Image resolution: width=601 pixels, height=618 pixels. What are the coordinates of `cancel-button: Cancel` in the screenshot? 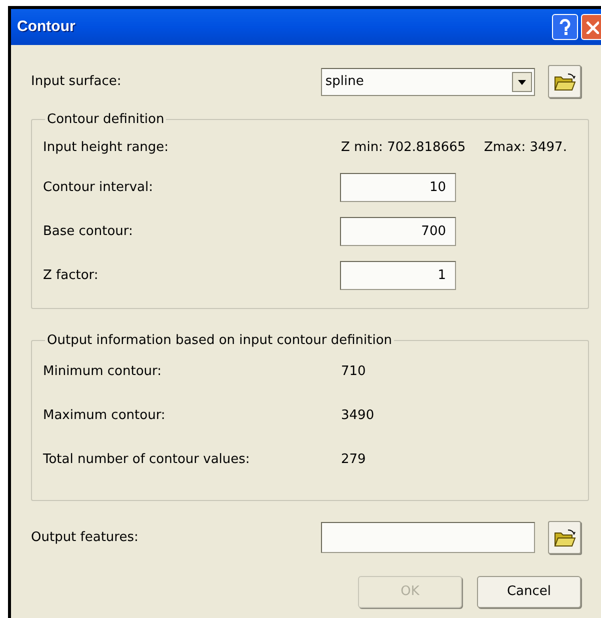 It's located at (529, 592).